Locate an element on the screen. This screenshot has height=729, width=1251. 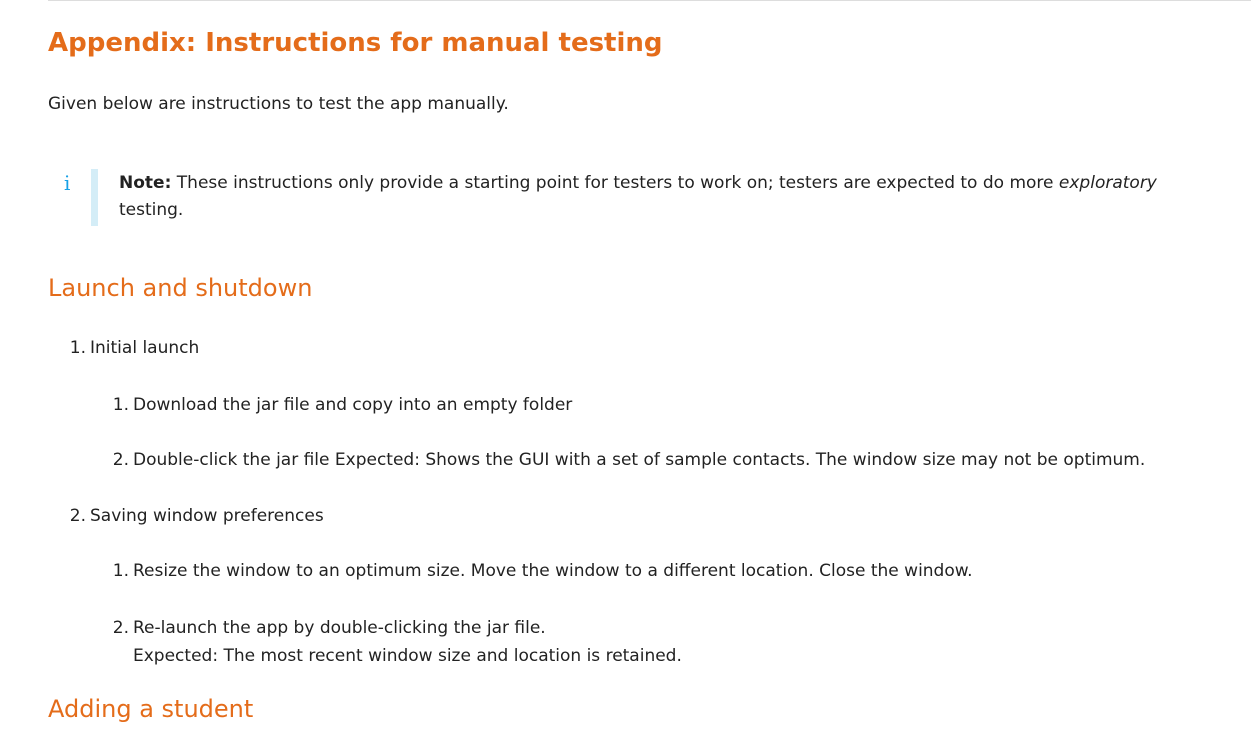
section-heading-adding-student: Adding a student is located at coordinates (151, 709).